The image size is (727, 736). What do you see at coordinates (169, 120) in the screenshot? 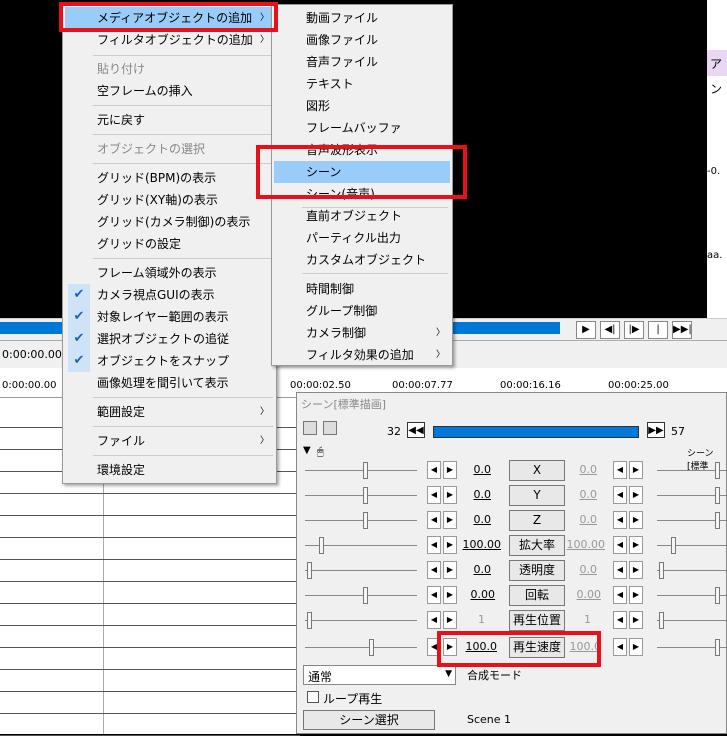
I see `menu-item-undo: 元に戻す` at bounding box center [169, 120].